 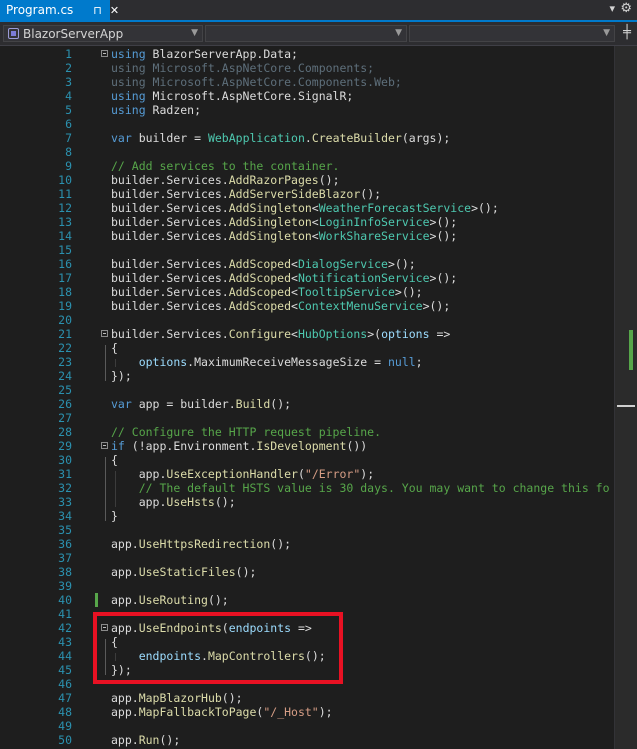 I want to click on code-line: 39, so click(x=307, y=586).